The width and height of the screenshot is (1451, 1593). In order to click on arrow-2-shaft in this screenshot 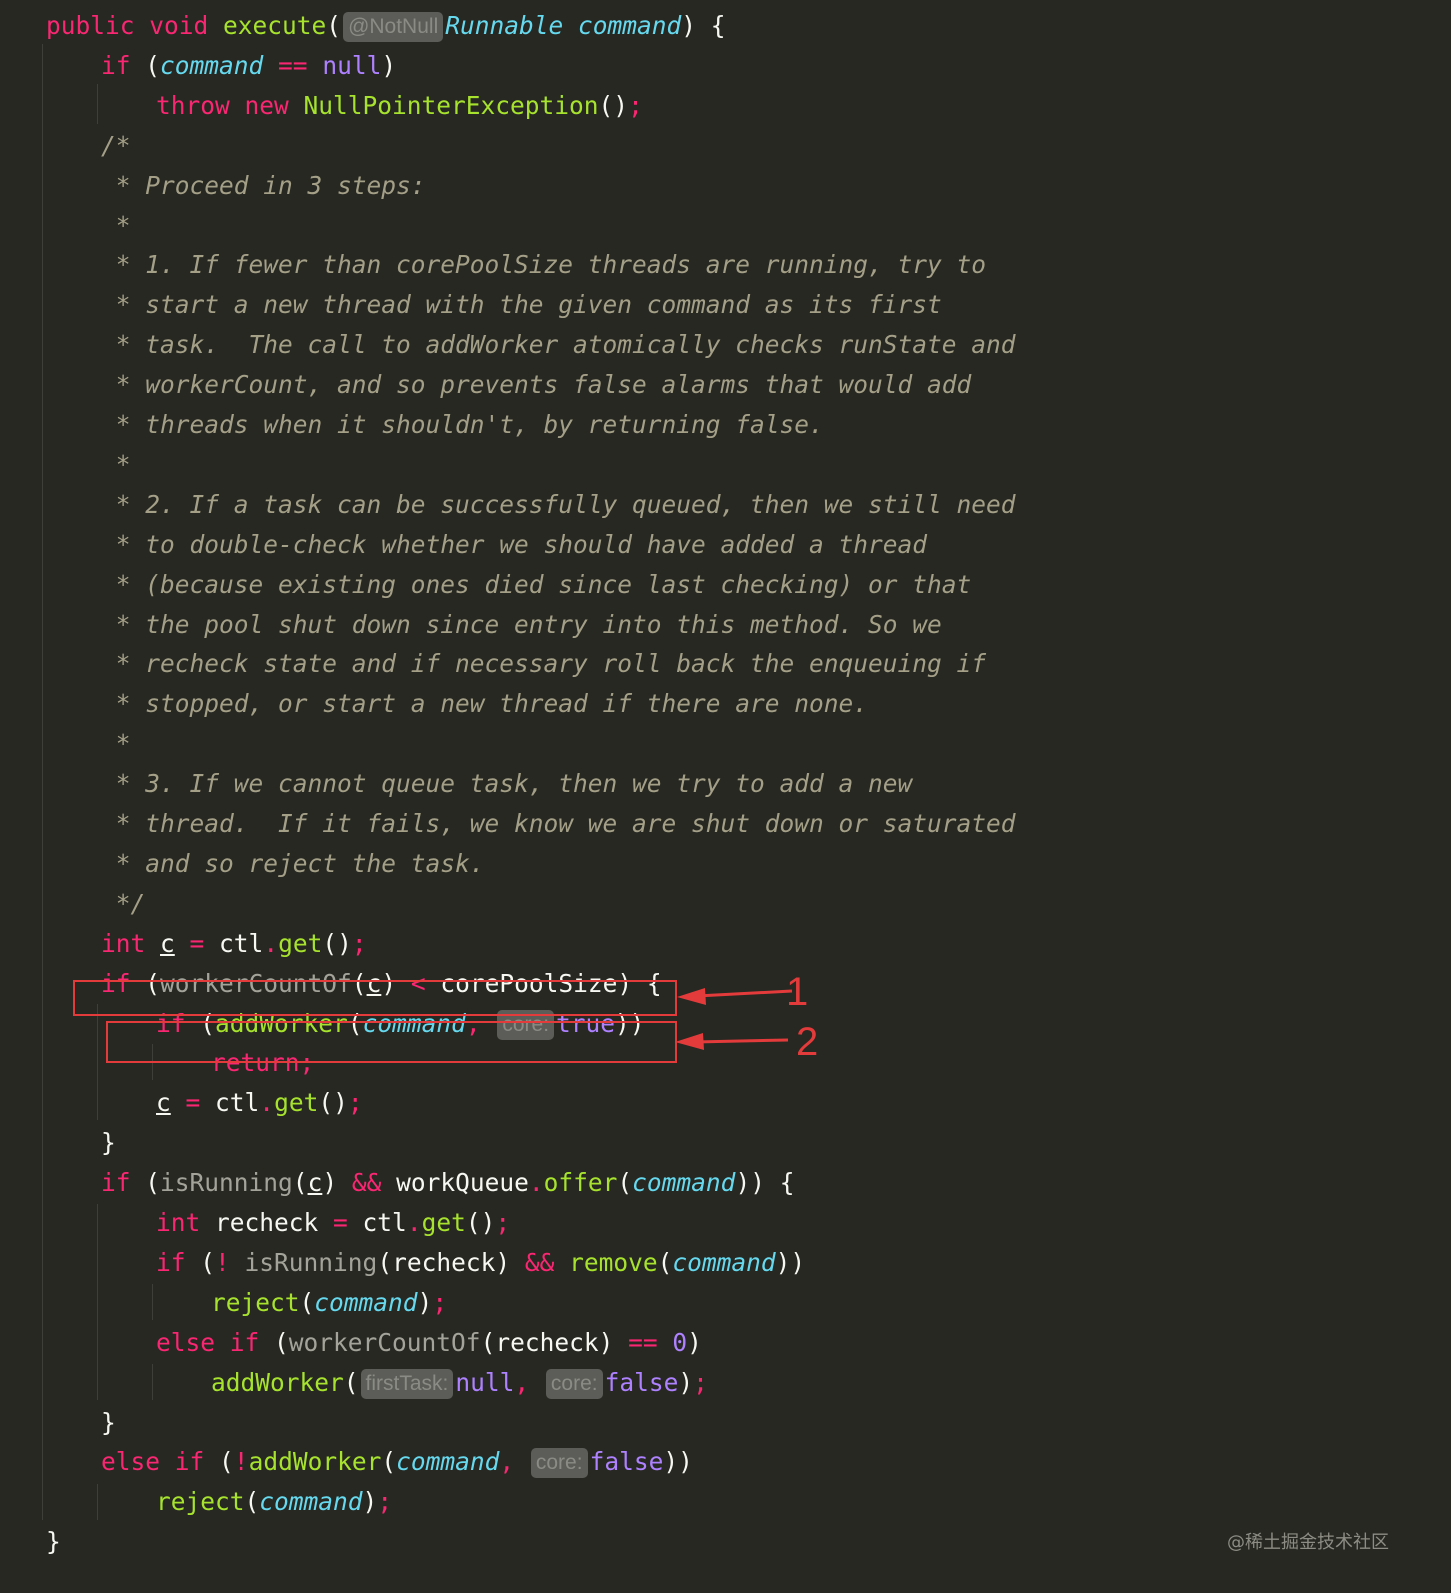, I will do `click(741, 1041)`.